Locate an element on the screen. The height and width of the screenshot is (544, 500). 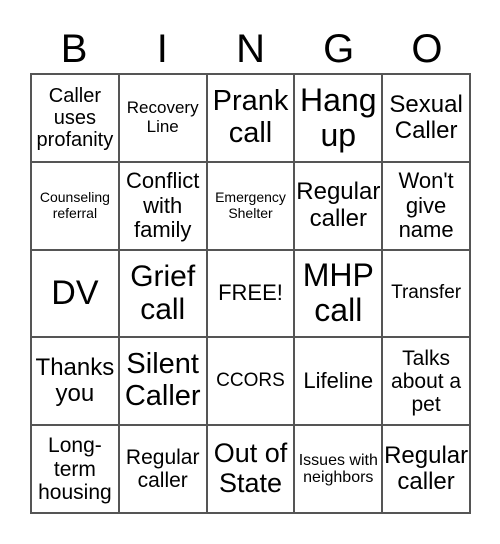
cell-text: Sexual Caller is located at coordinates (426, 117).